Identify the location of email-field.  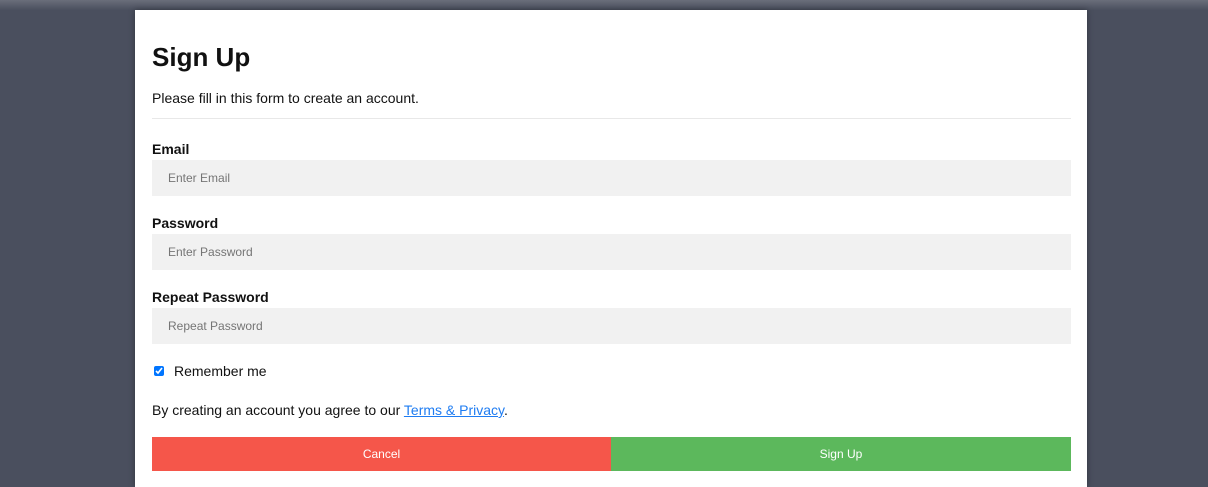
(611, 178).